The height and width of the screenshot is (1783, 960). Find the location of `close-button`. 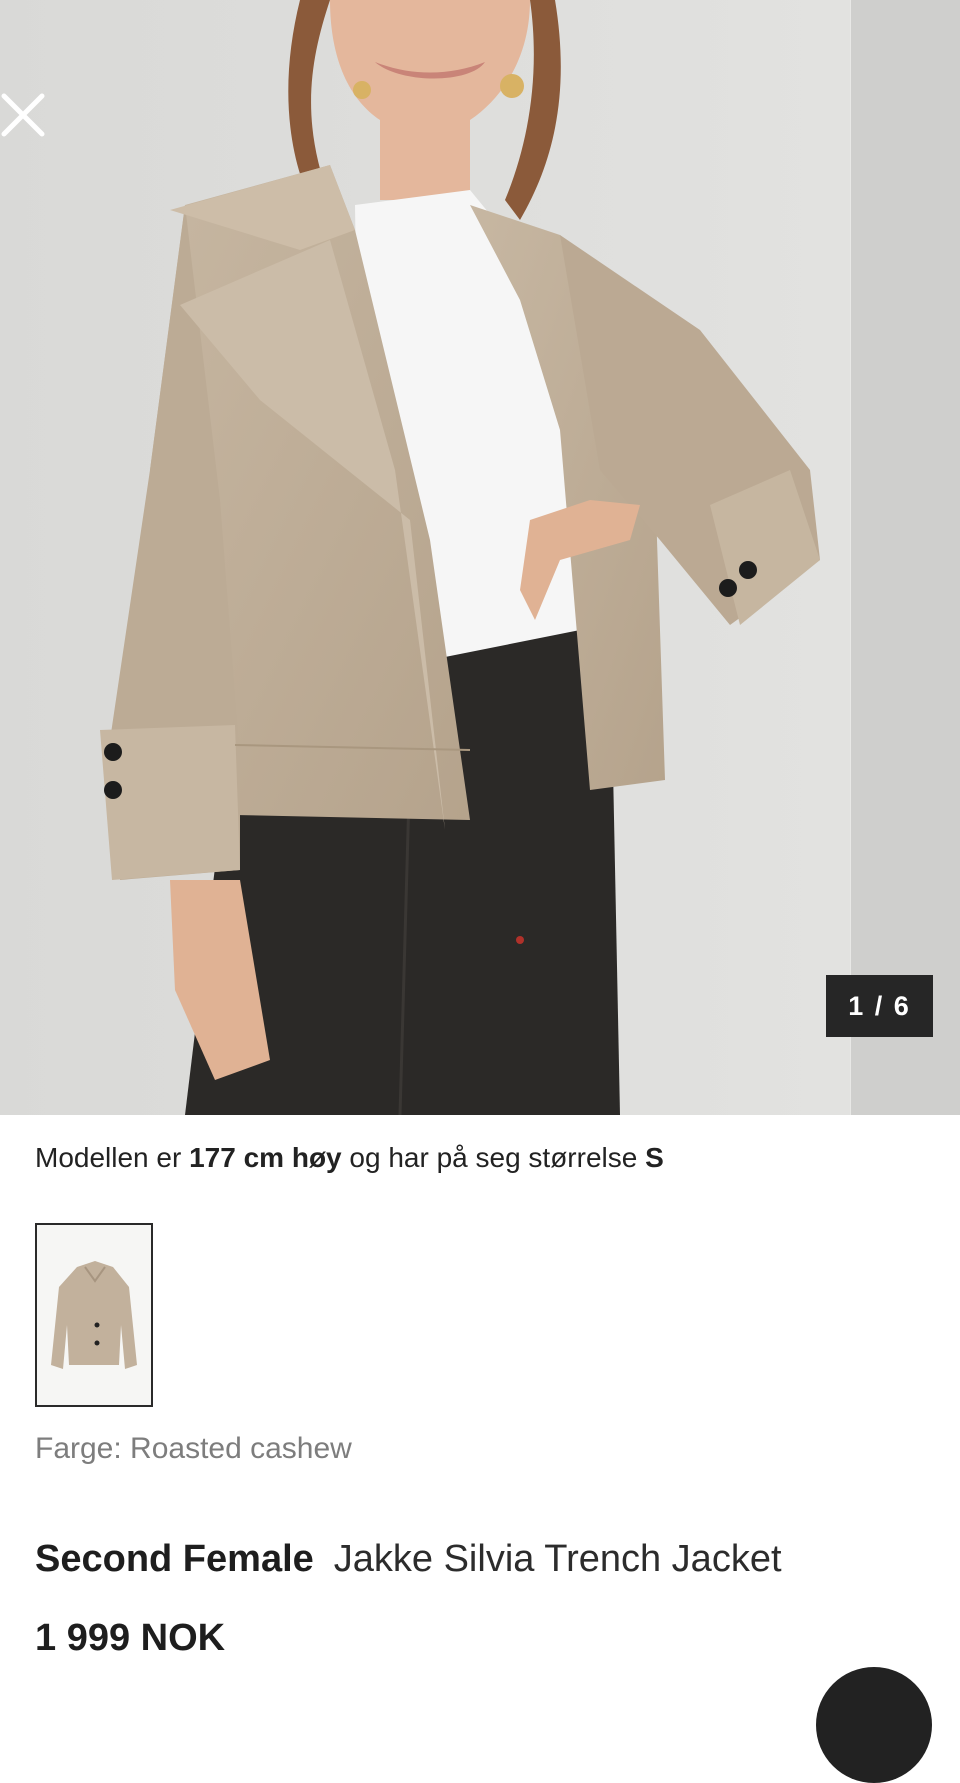

close-button is located at coordinates (23, 115).